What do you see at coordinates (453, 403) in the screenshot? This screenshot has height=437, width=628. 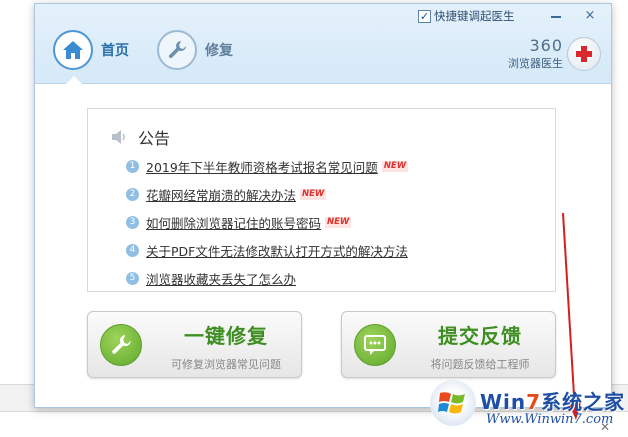 I see `windows-logo-icon` at bounding box center [453, 403].